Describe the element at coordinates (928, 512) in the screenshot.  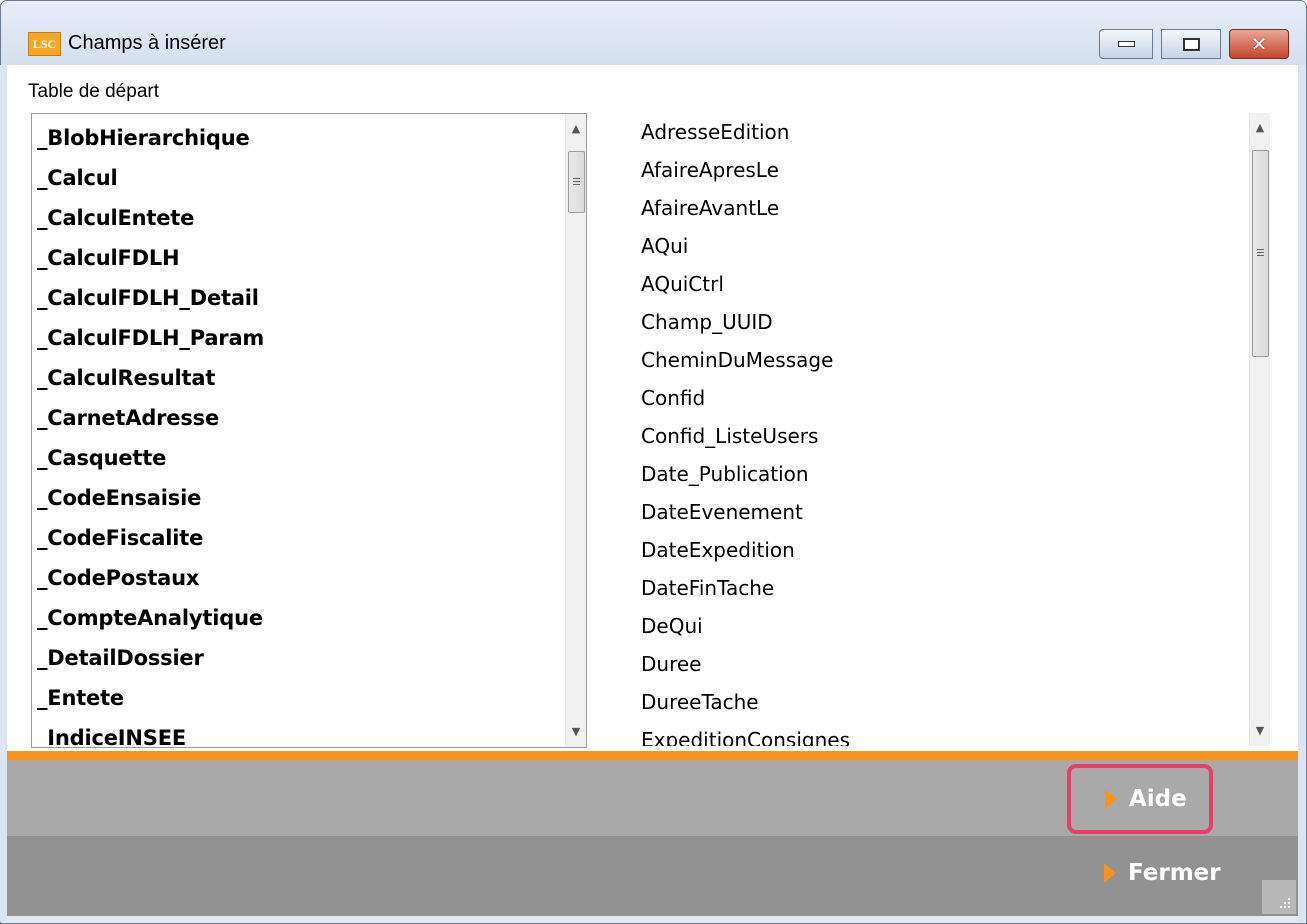
I see `field-list-item: DateEvenement` at that location.